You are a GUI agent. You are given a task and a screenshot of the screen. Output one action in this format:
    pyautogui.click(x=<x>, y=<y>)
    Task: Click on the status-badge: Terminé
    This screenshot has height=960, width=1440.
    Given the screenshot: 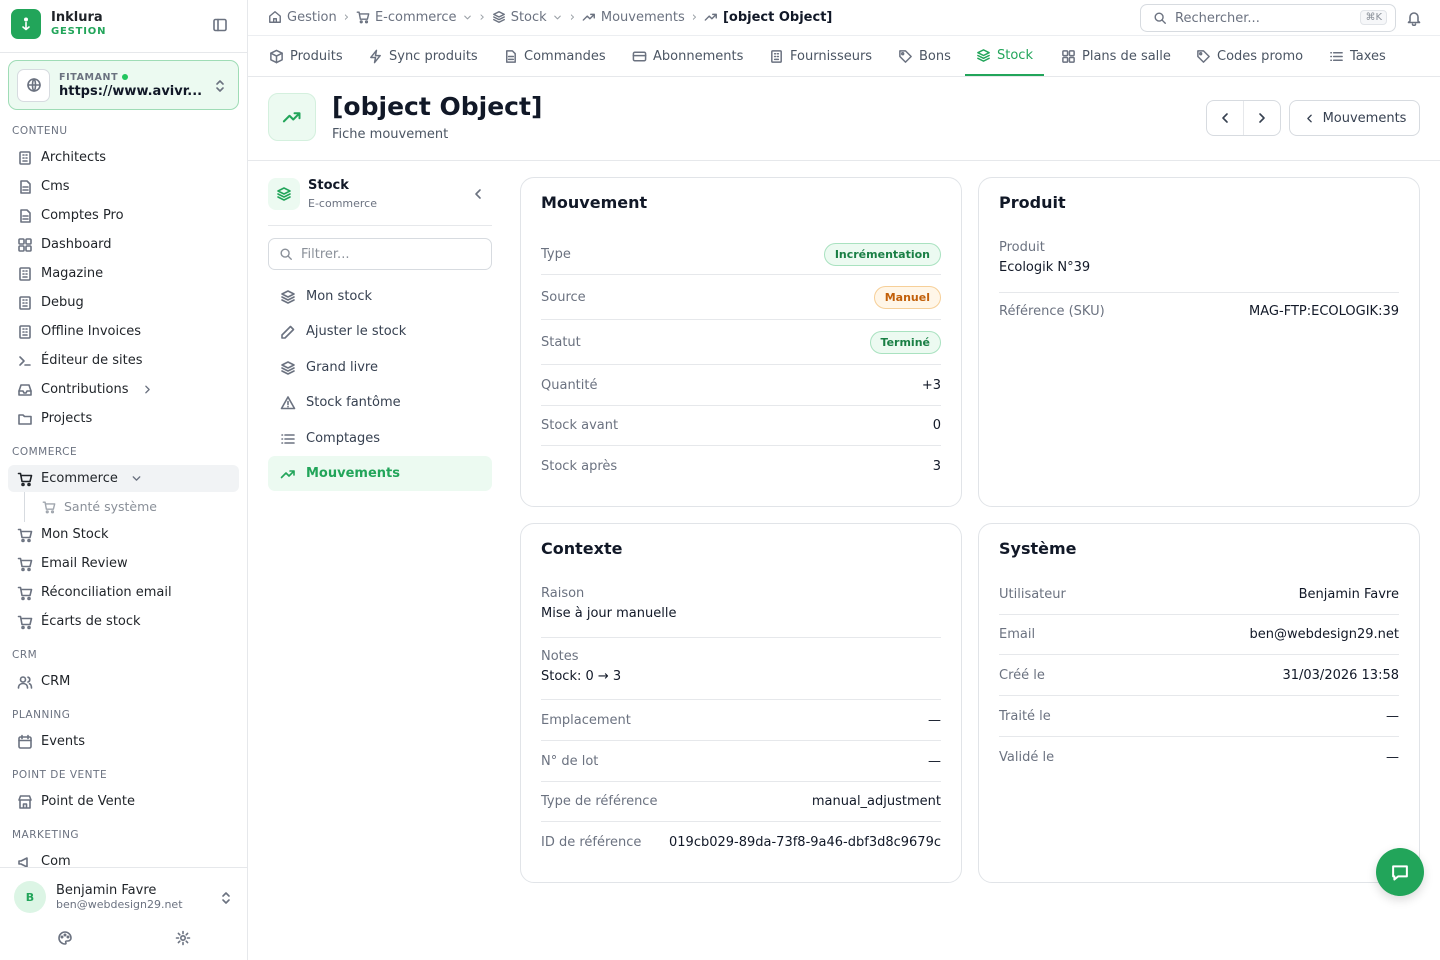 What is the action you would take?
    pyautogui.click(x=905, y=342)
    